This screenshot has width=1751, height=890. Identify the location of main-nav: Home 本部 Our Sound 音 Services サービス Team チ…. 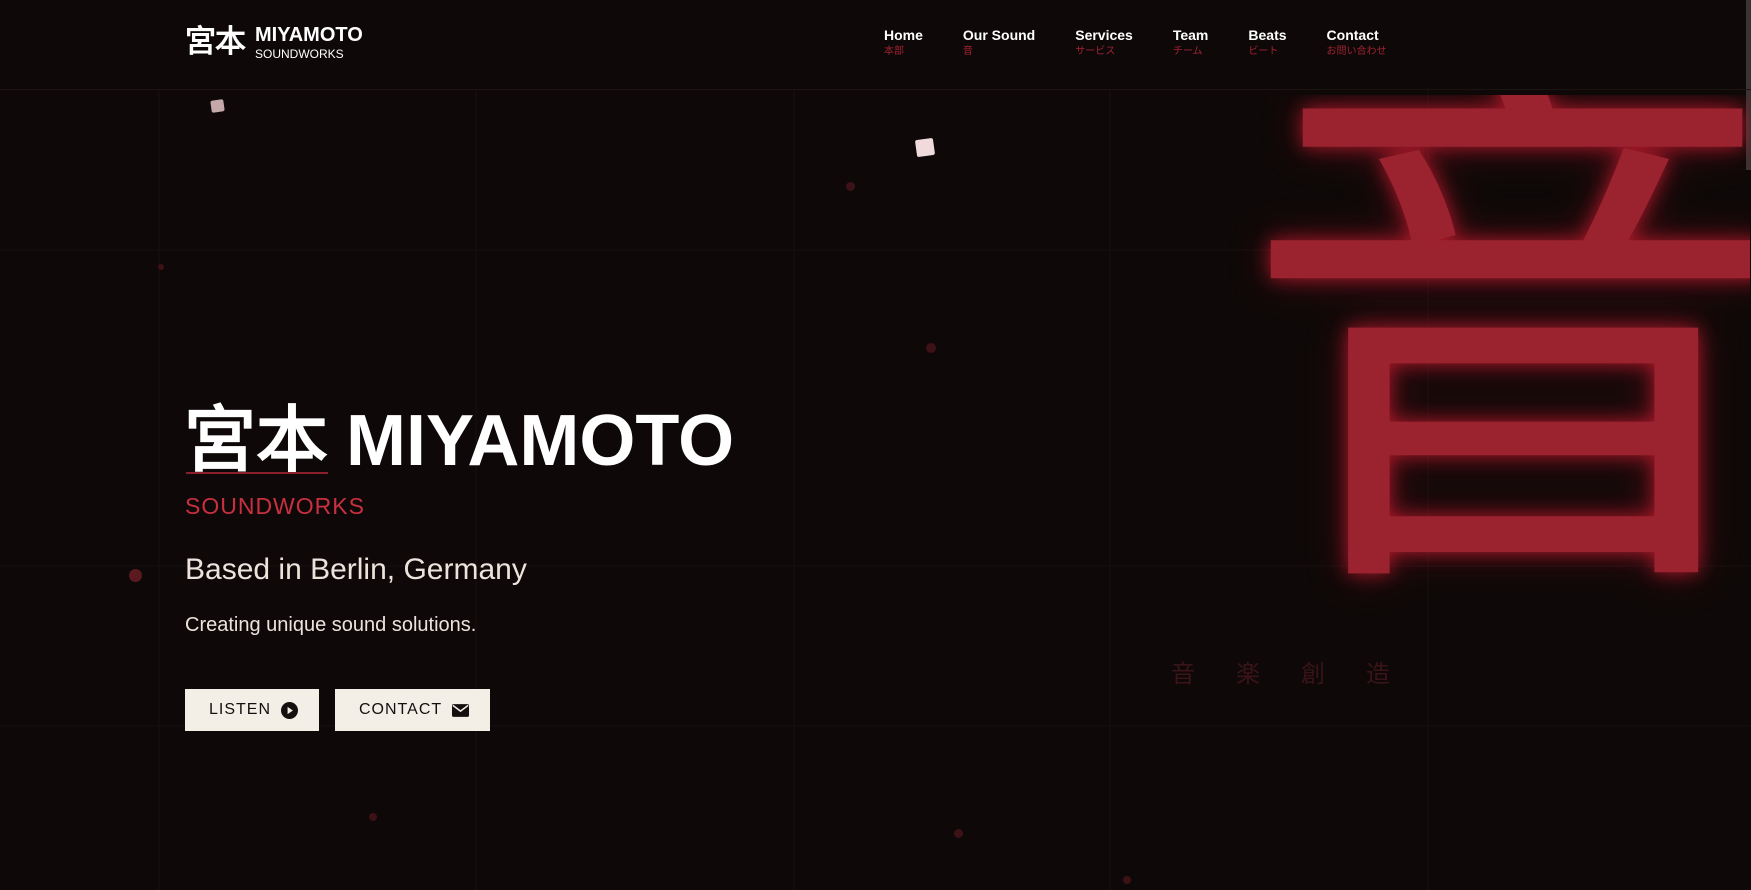
(1135, 42).